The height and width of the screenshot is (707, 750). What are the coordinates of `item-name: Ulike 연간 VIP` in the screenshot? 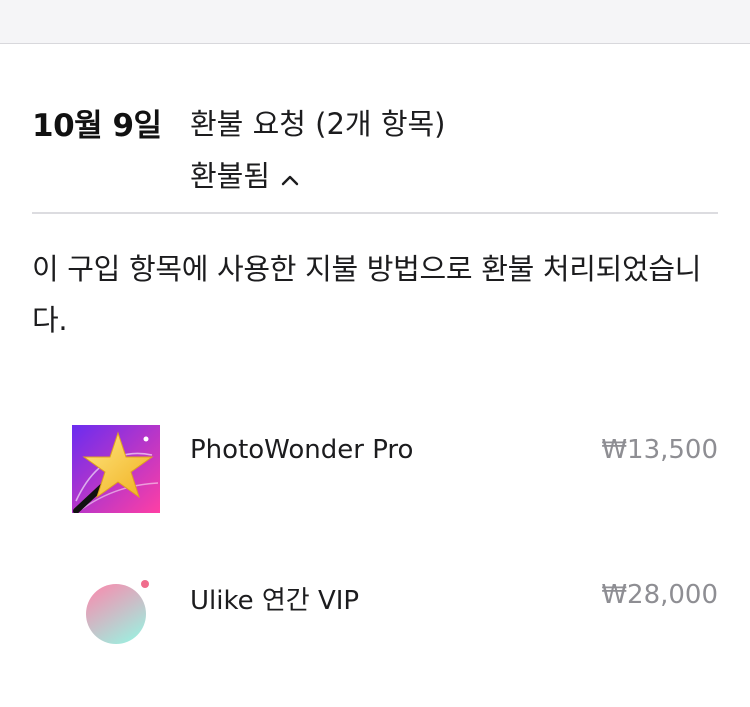 It's located at (275, 601).